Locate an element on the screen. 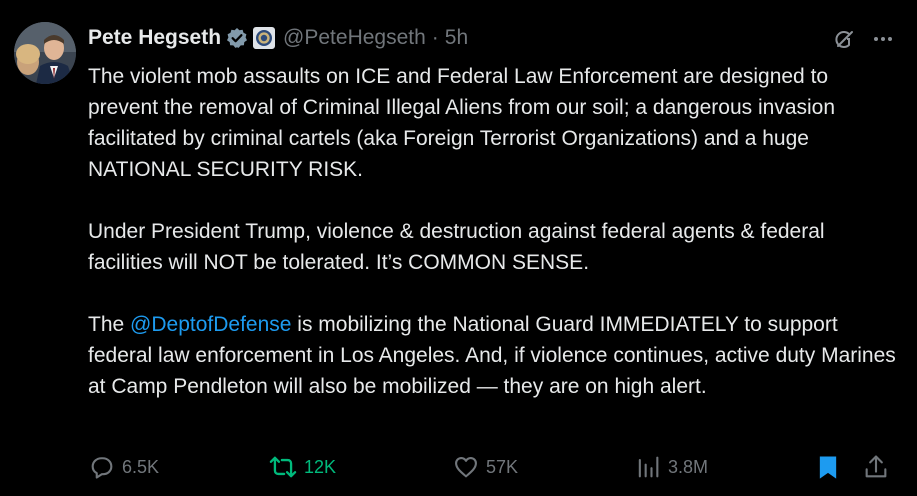 Image resolution: width=917 pixels, height=496 pixels. reply-button: 6.5K is located at coordinates (123, 467).